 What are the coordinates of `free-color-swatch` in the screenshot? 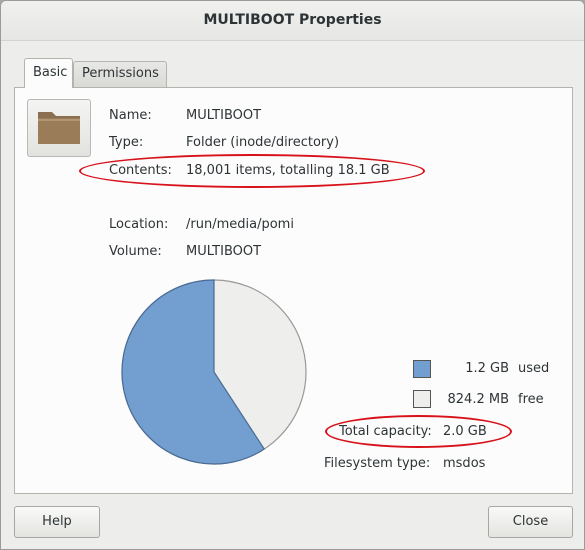 It's located at (422, 399).